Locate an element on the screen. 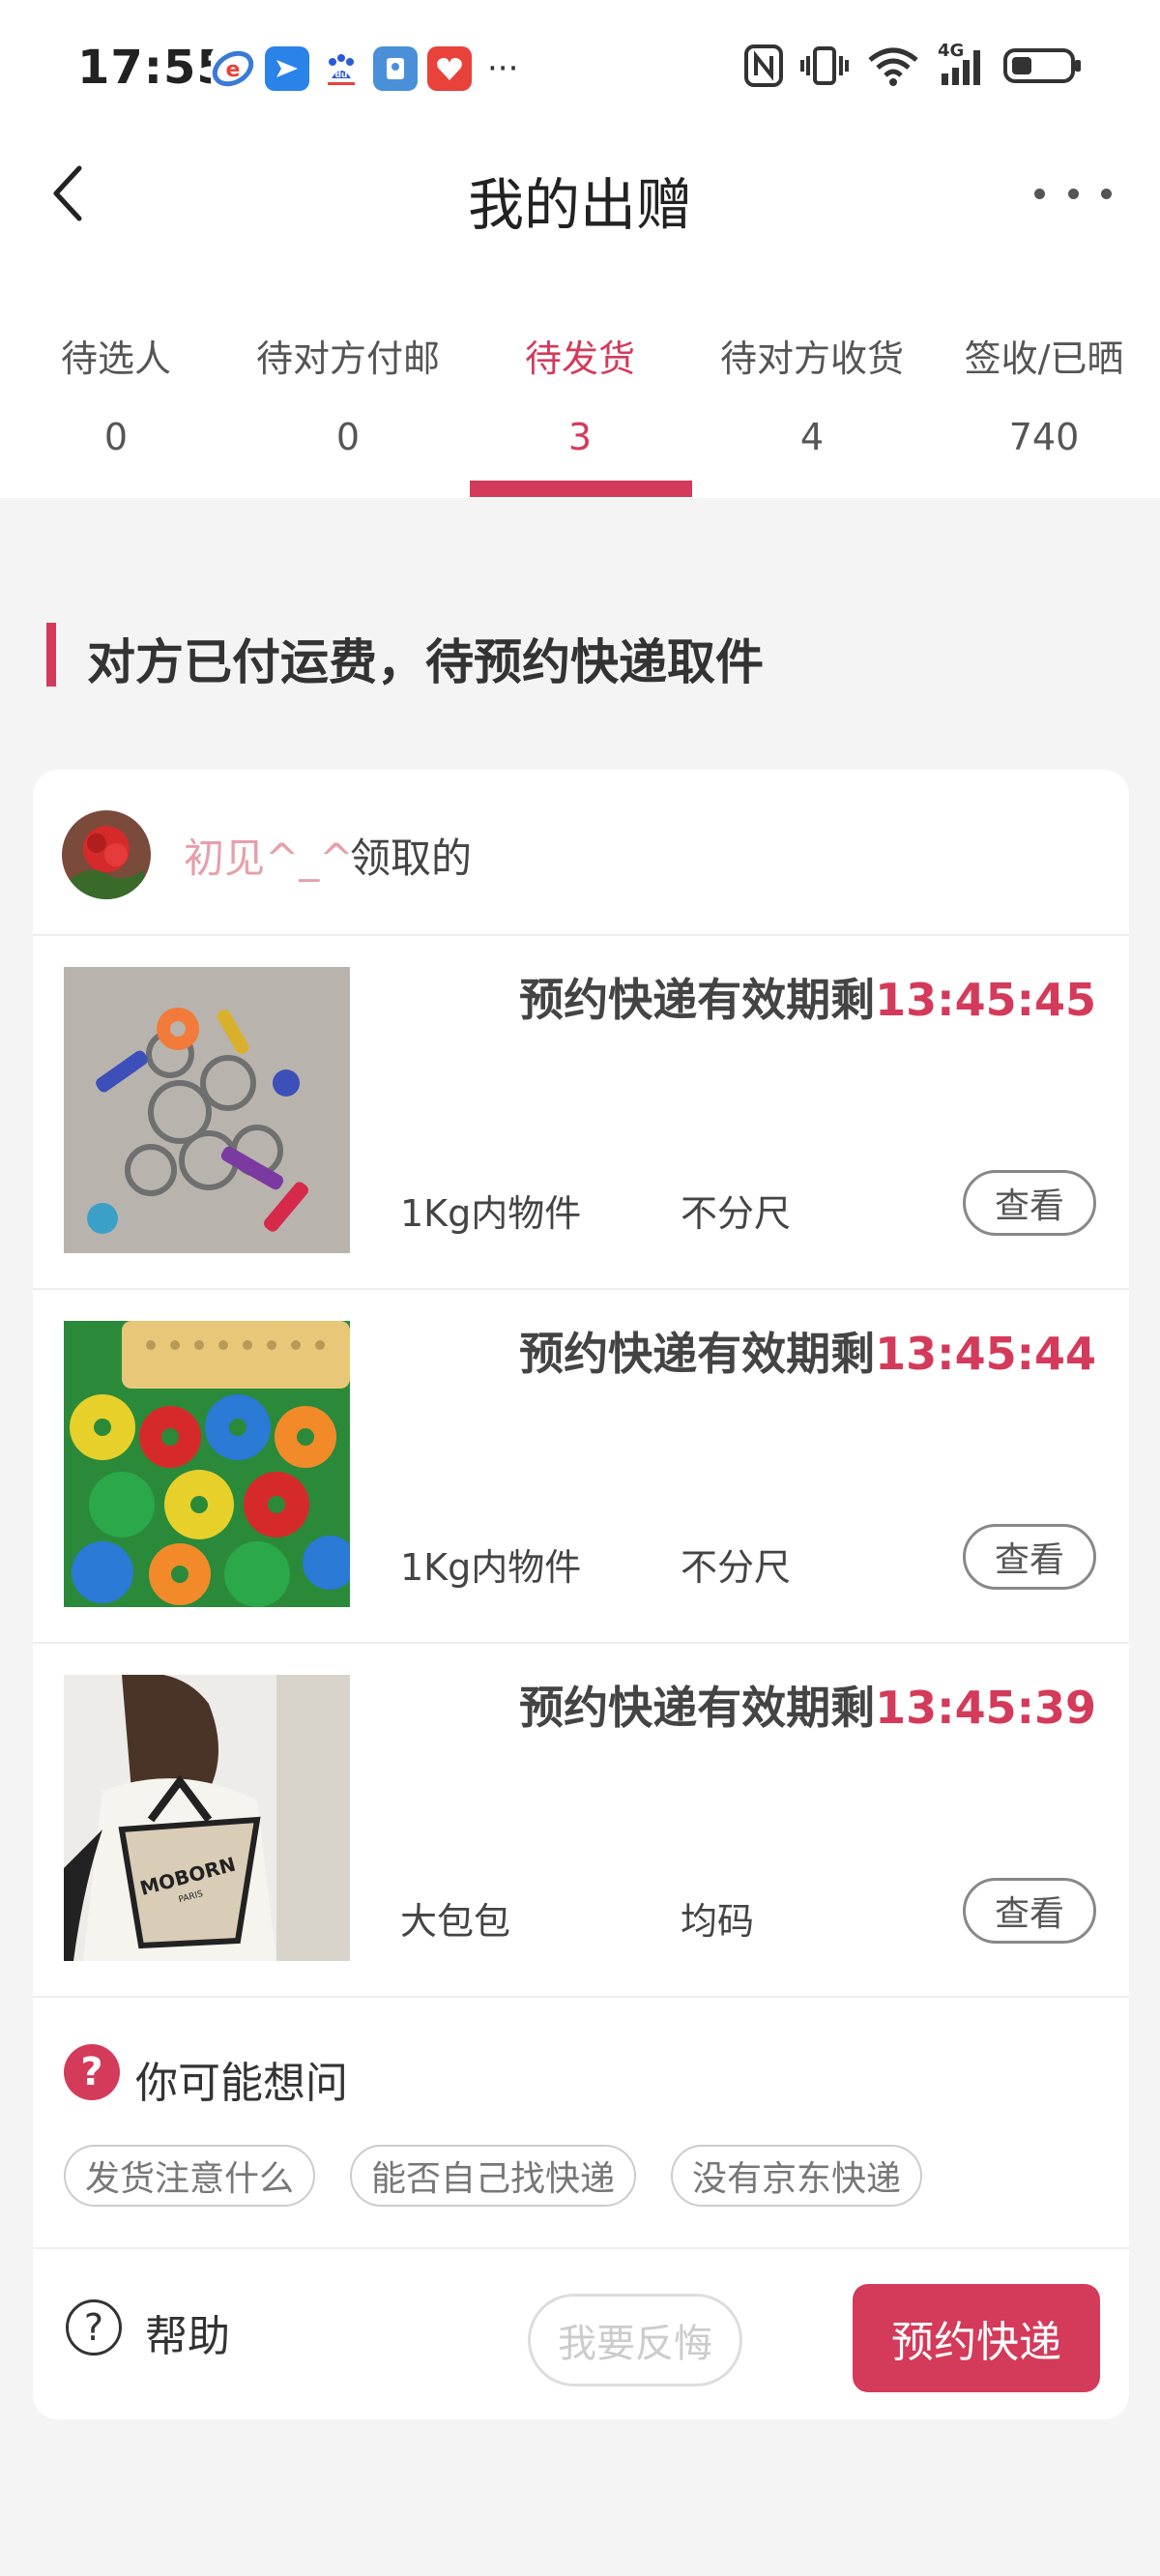  tab-label: 签收/已晒 is located at coordinates (1044, 358).